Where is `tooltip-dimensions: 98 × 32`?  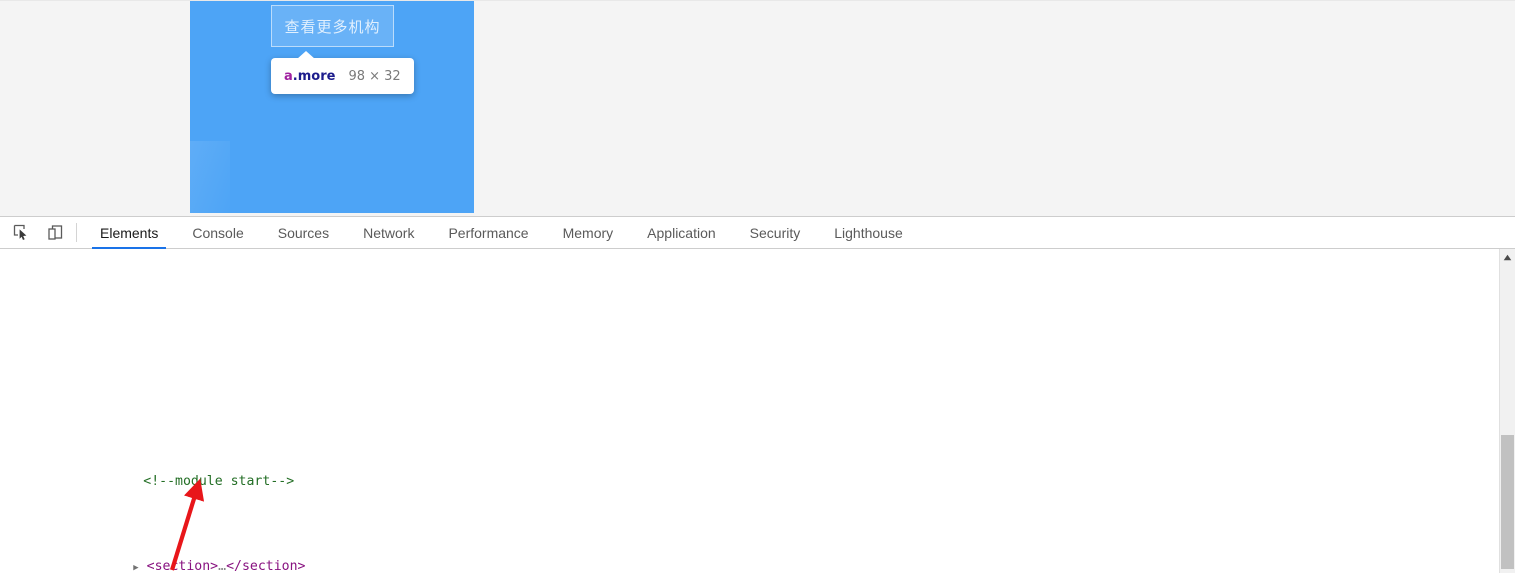 tooltip-dimensions: 98 × 32 is located at coordinates (374, 76).